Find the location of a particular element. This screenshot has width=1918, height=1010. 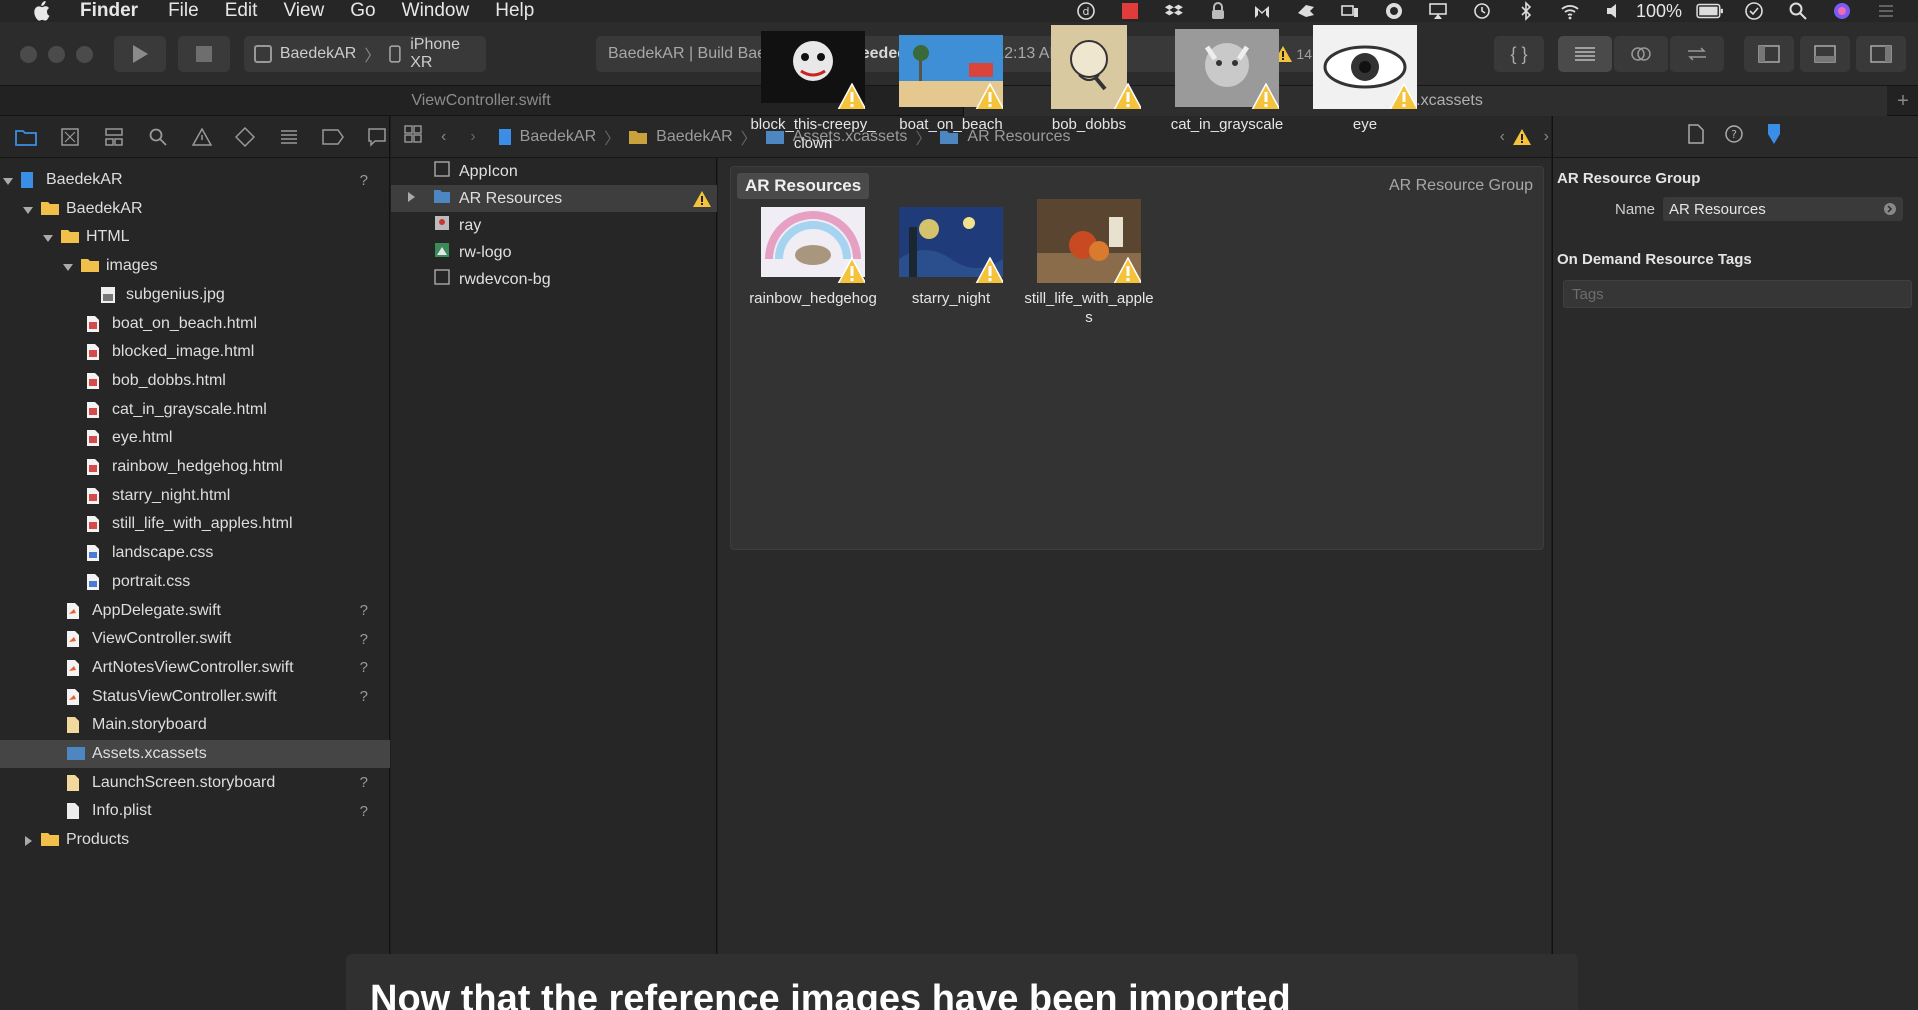

tree-item-subgenius-jpg: subgenius.jpg is located at coordinates (195, 295).